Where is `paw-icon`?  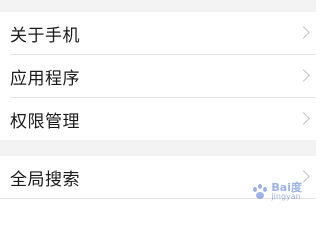
paw-icon is located at coordinates (260, 191).